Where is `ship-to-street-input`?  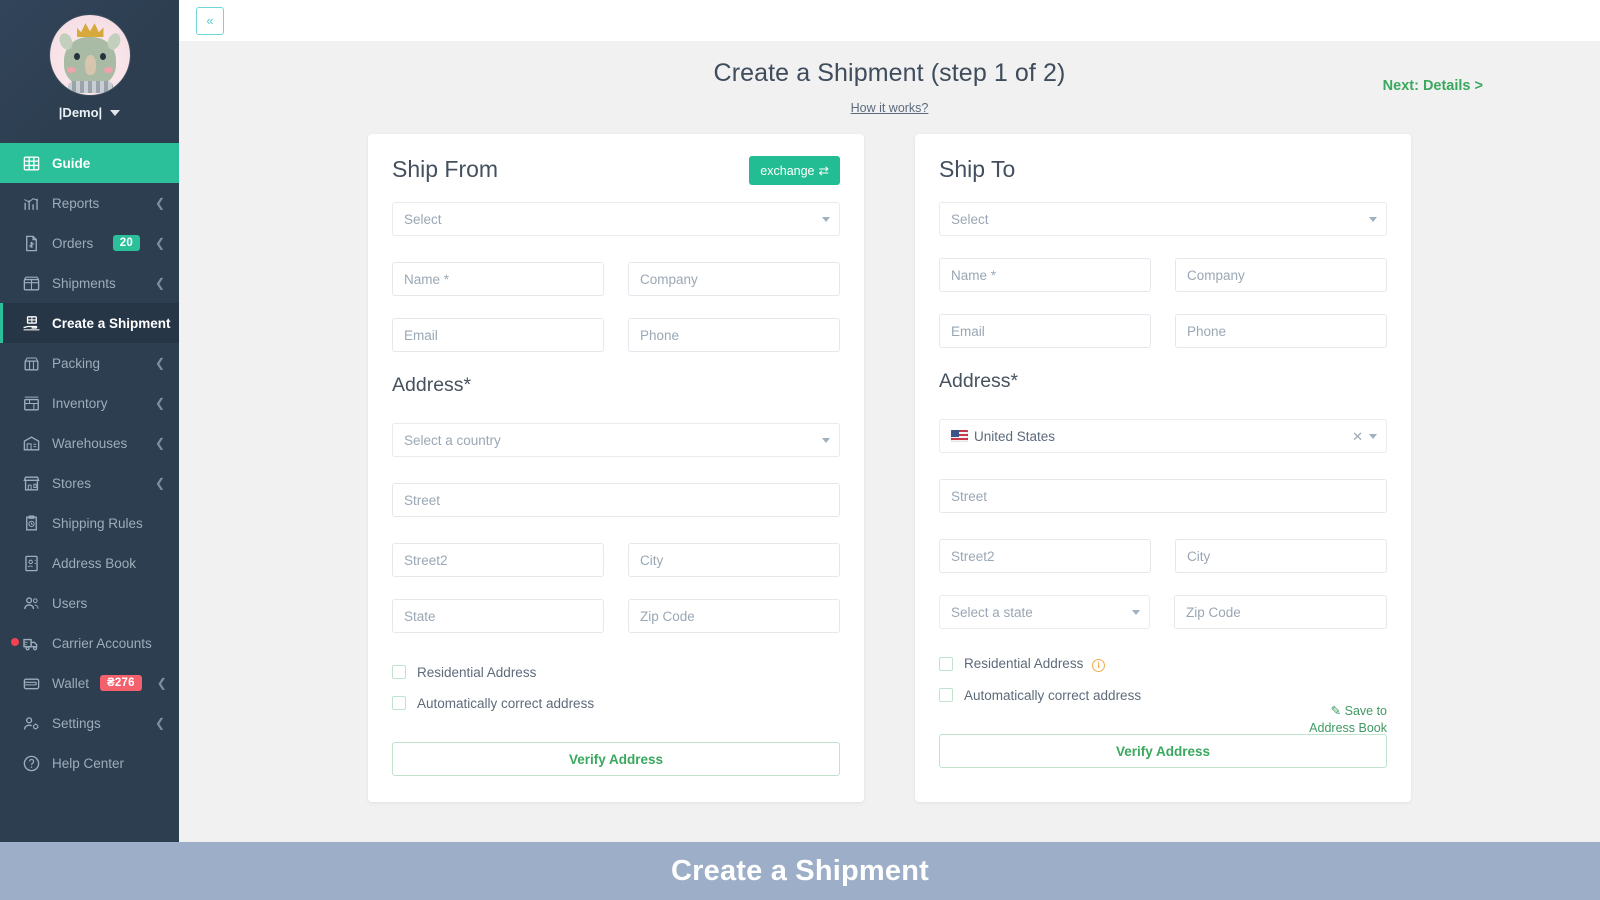
ship-to-street-input is located at coordinates (1163, 496).